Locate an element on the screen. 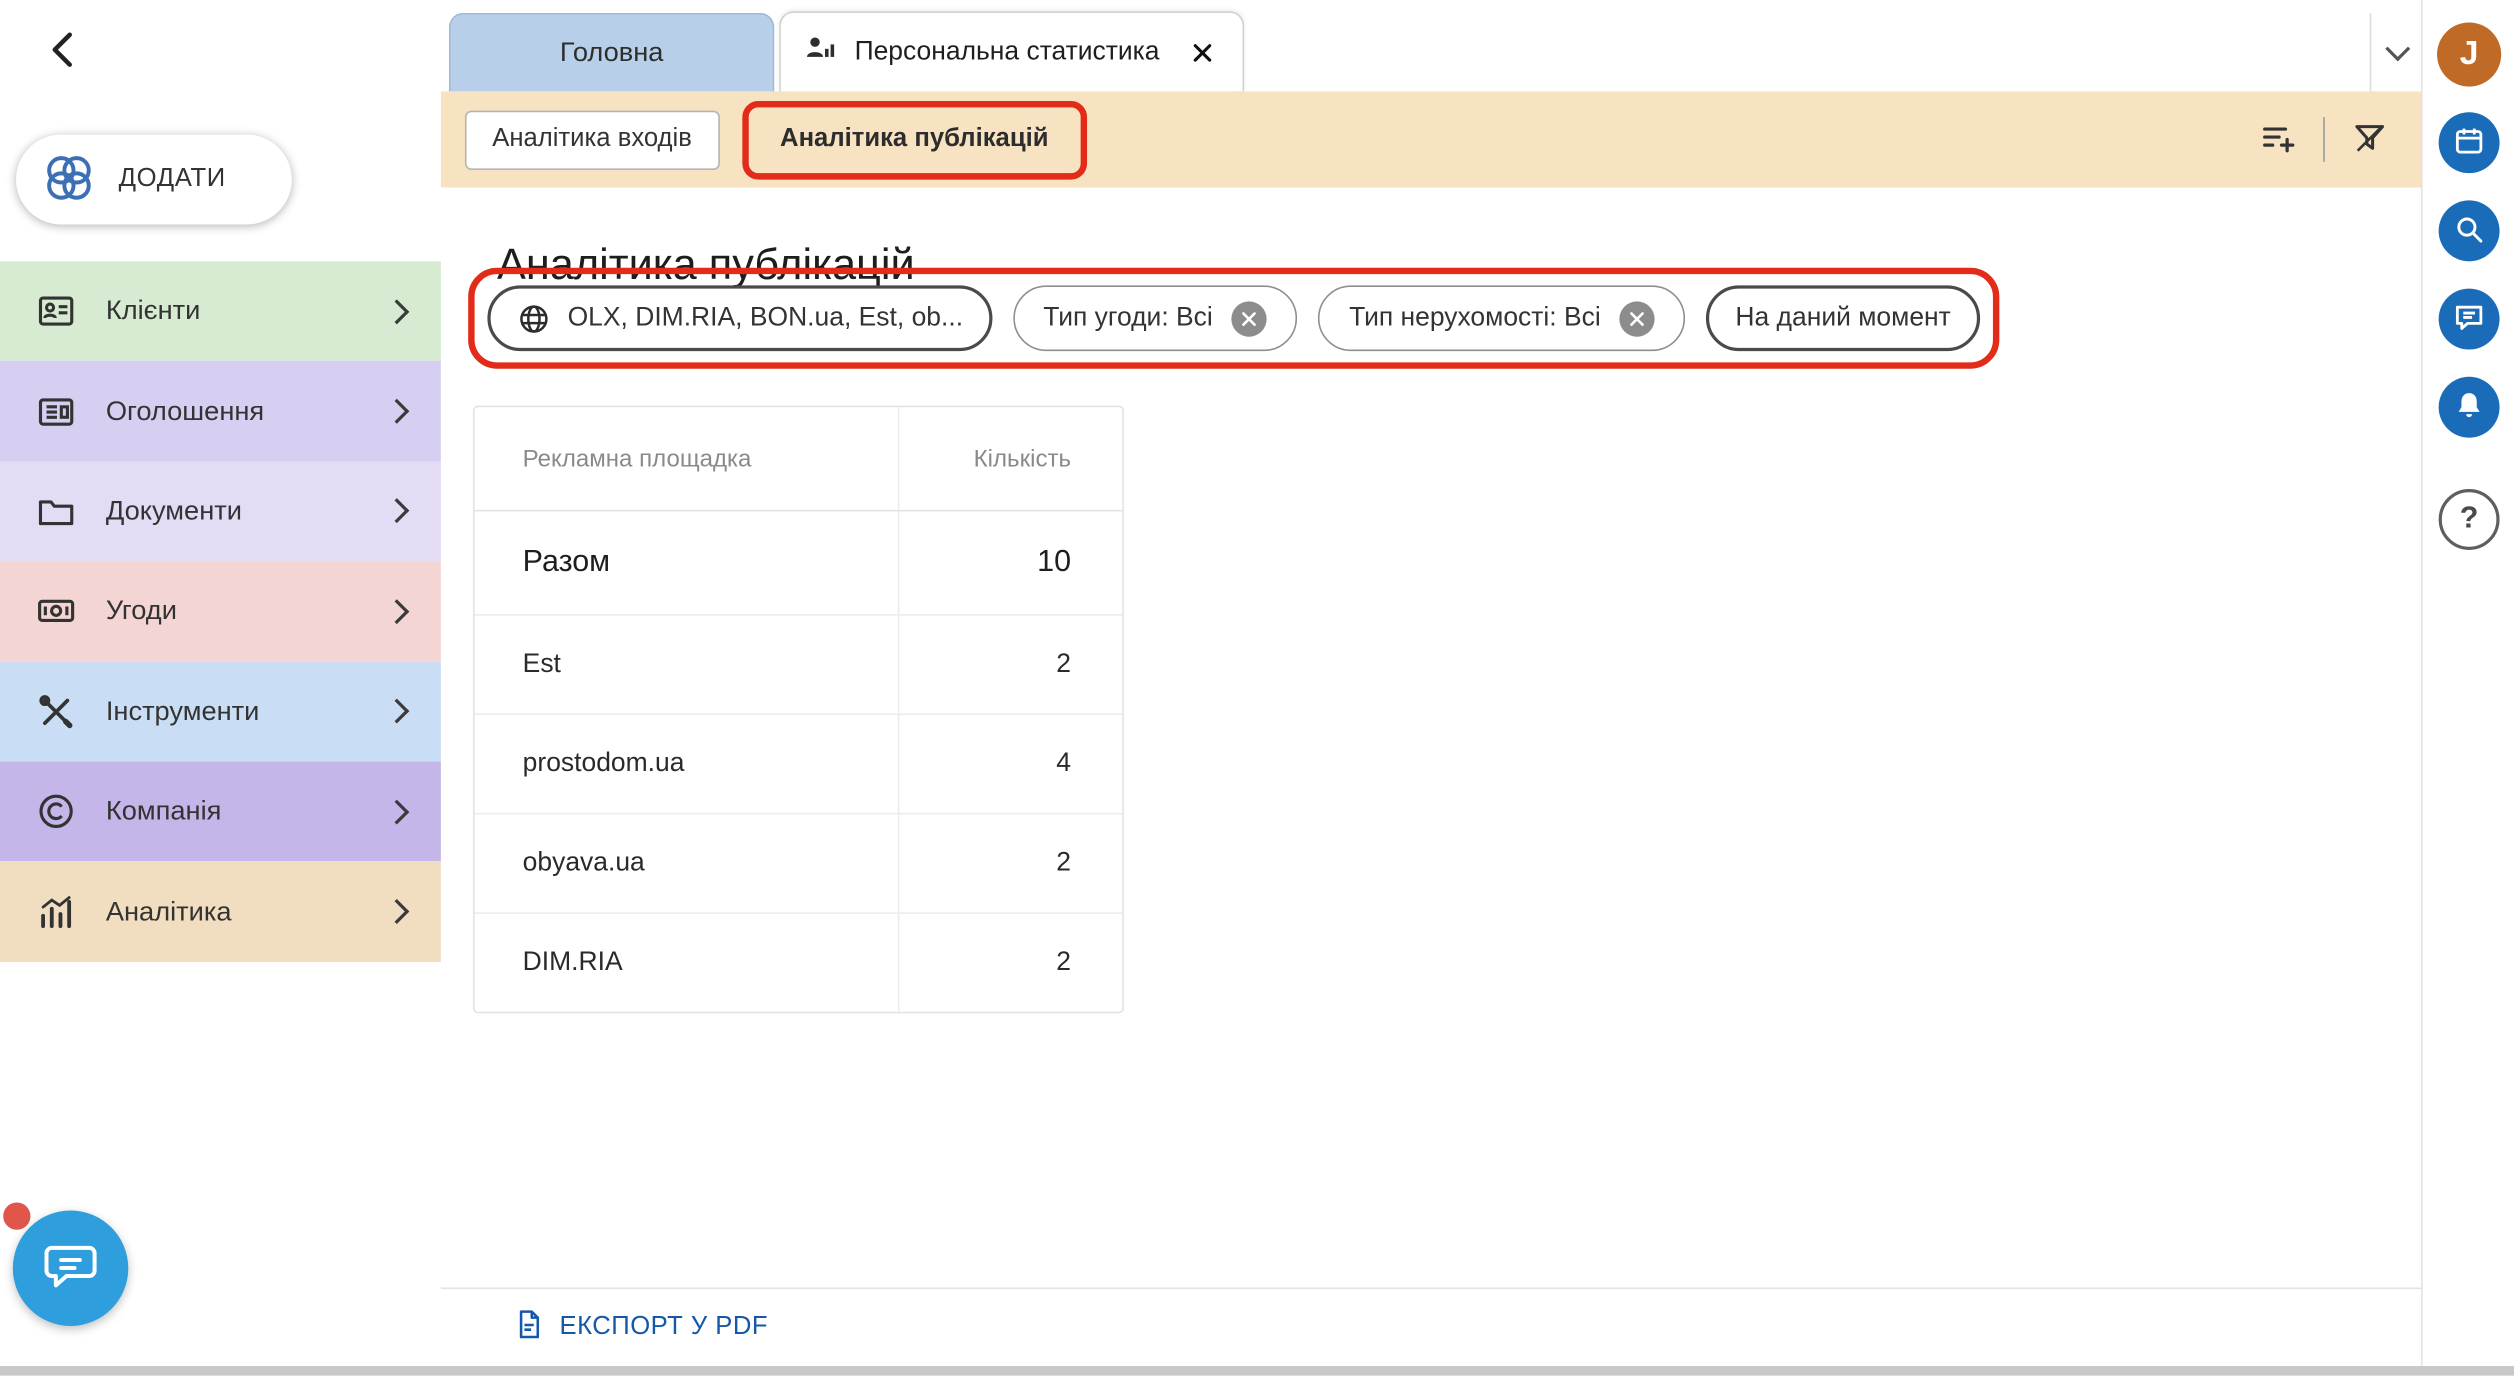 This screenshot has height=1376, width=2514. clear-filter-button is located at coordinates (2370, 139).